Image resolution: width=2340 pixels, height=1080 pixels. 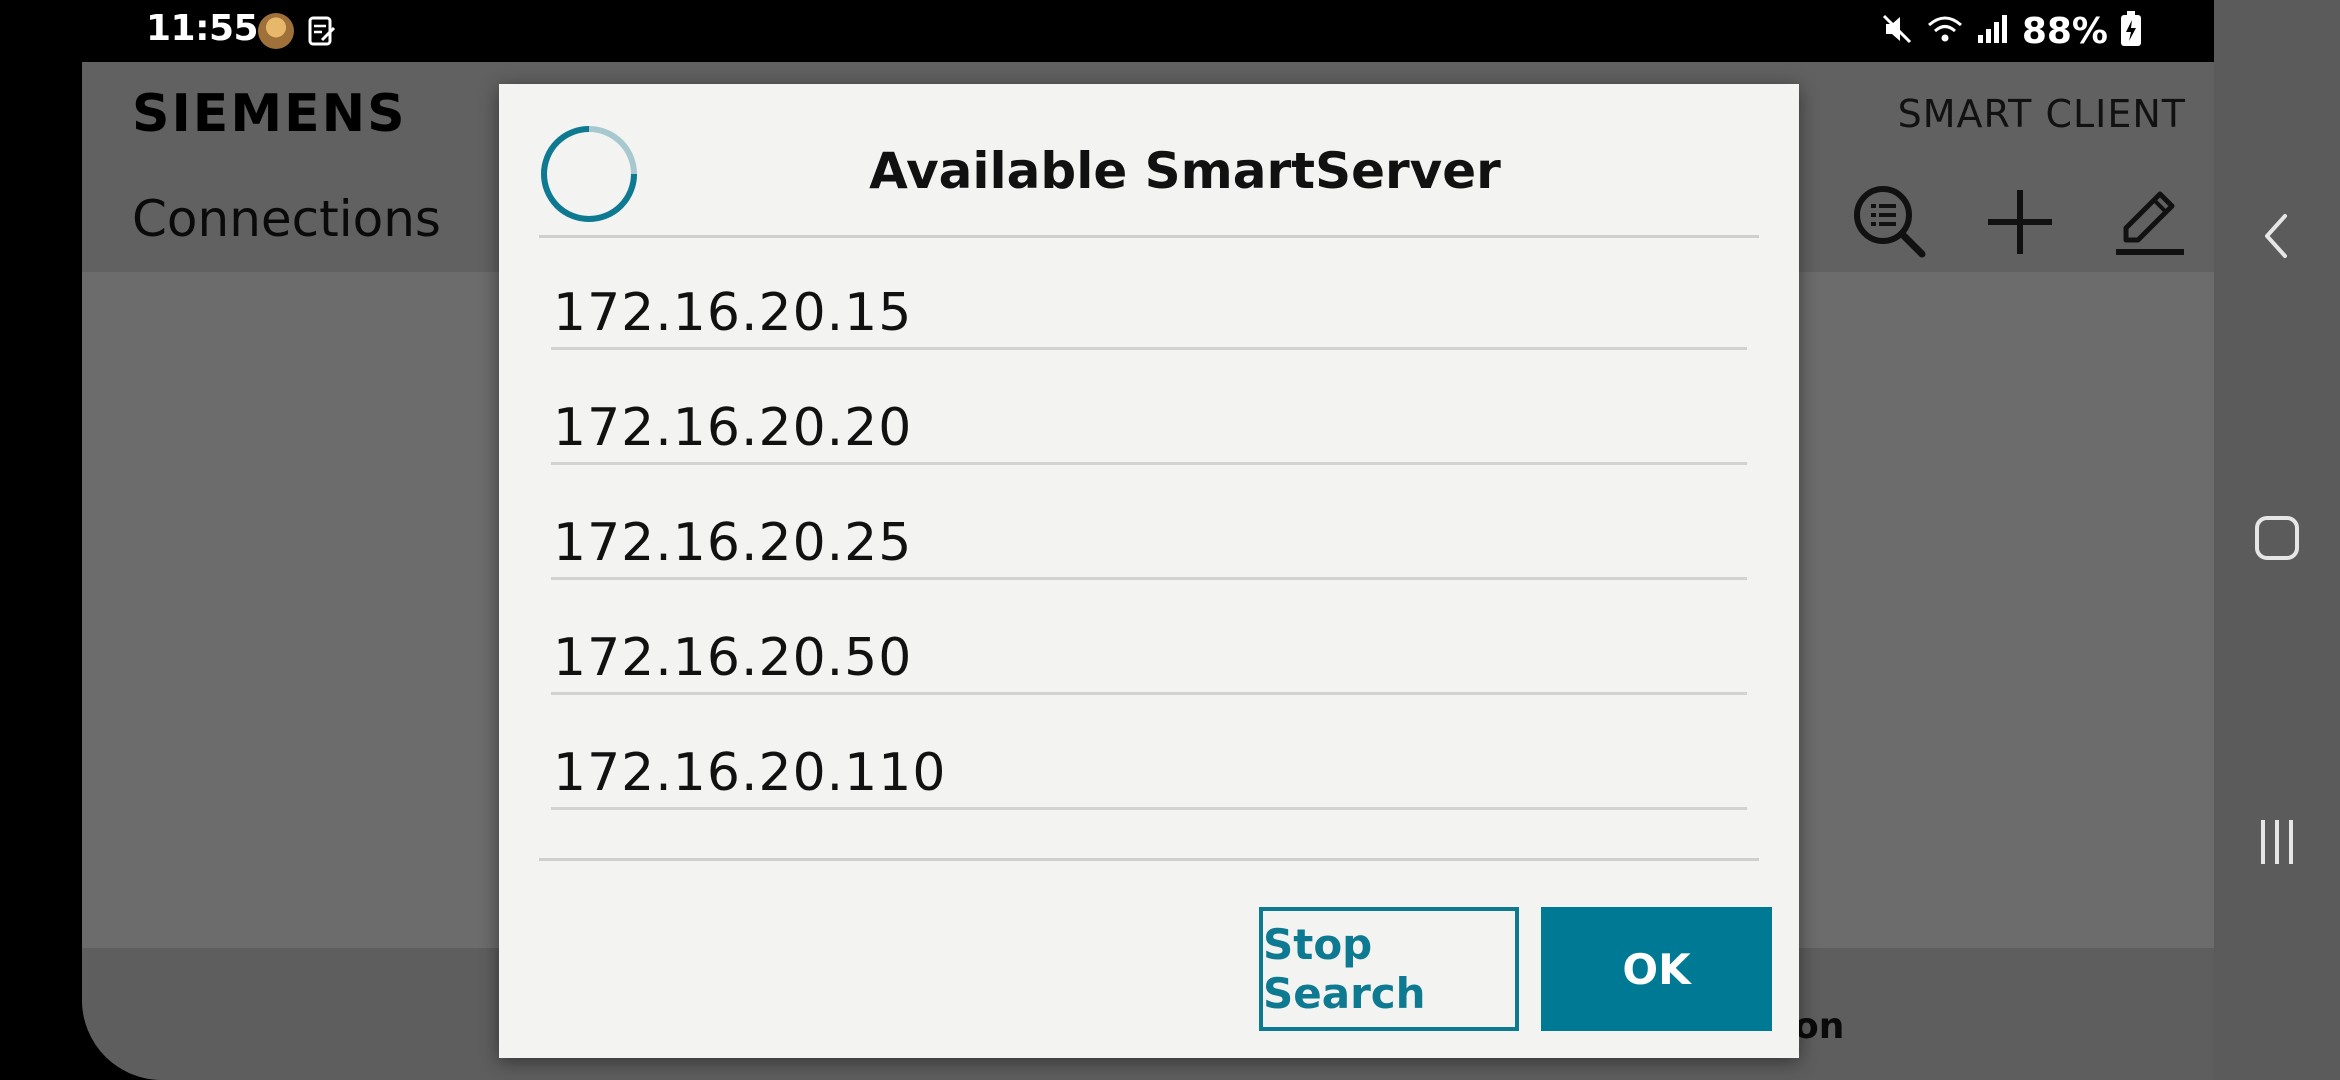 I want to click on system-nav-bar, so click(x=2277, y=540).